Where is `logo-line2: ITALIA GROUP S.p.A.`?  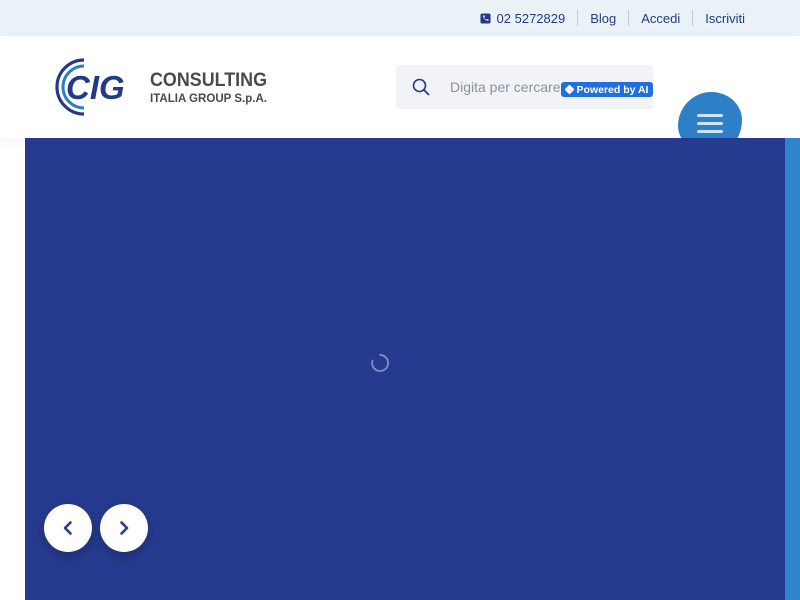 logo-line2: ITALIA GROUP S.p.A. is located at coordinates (208, 98).